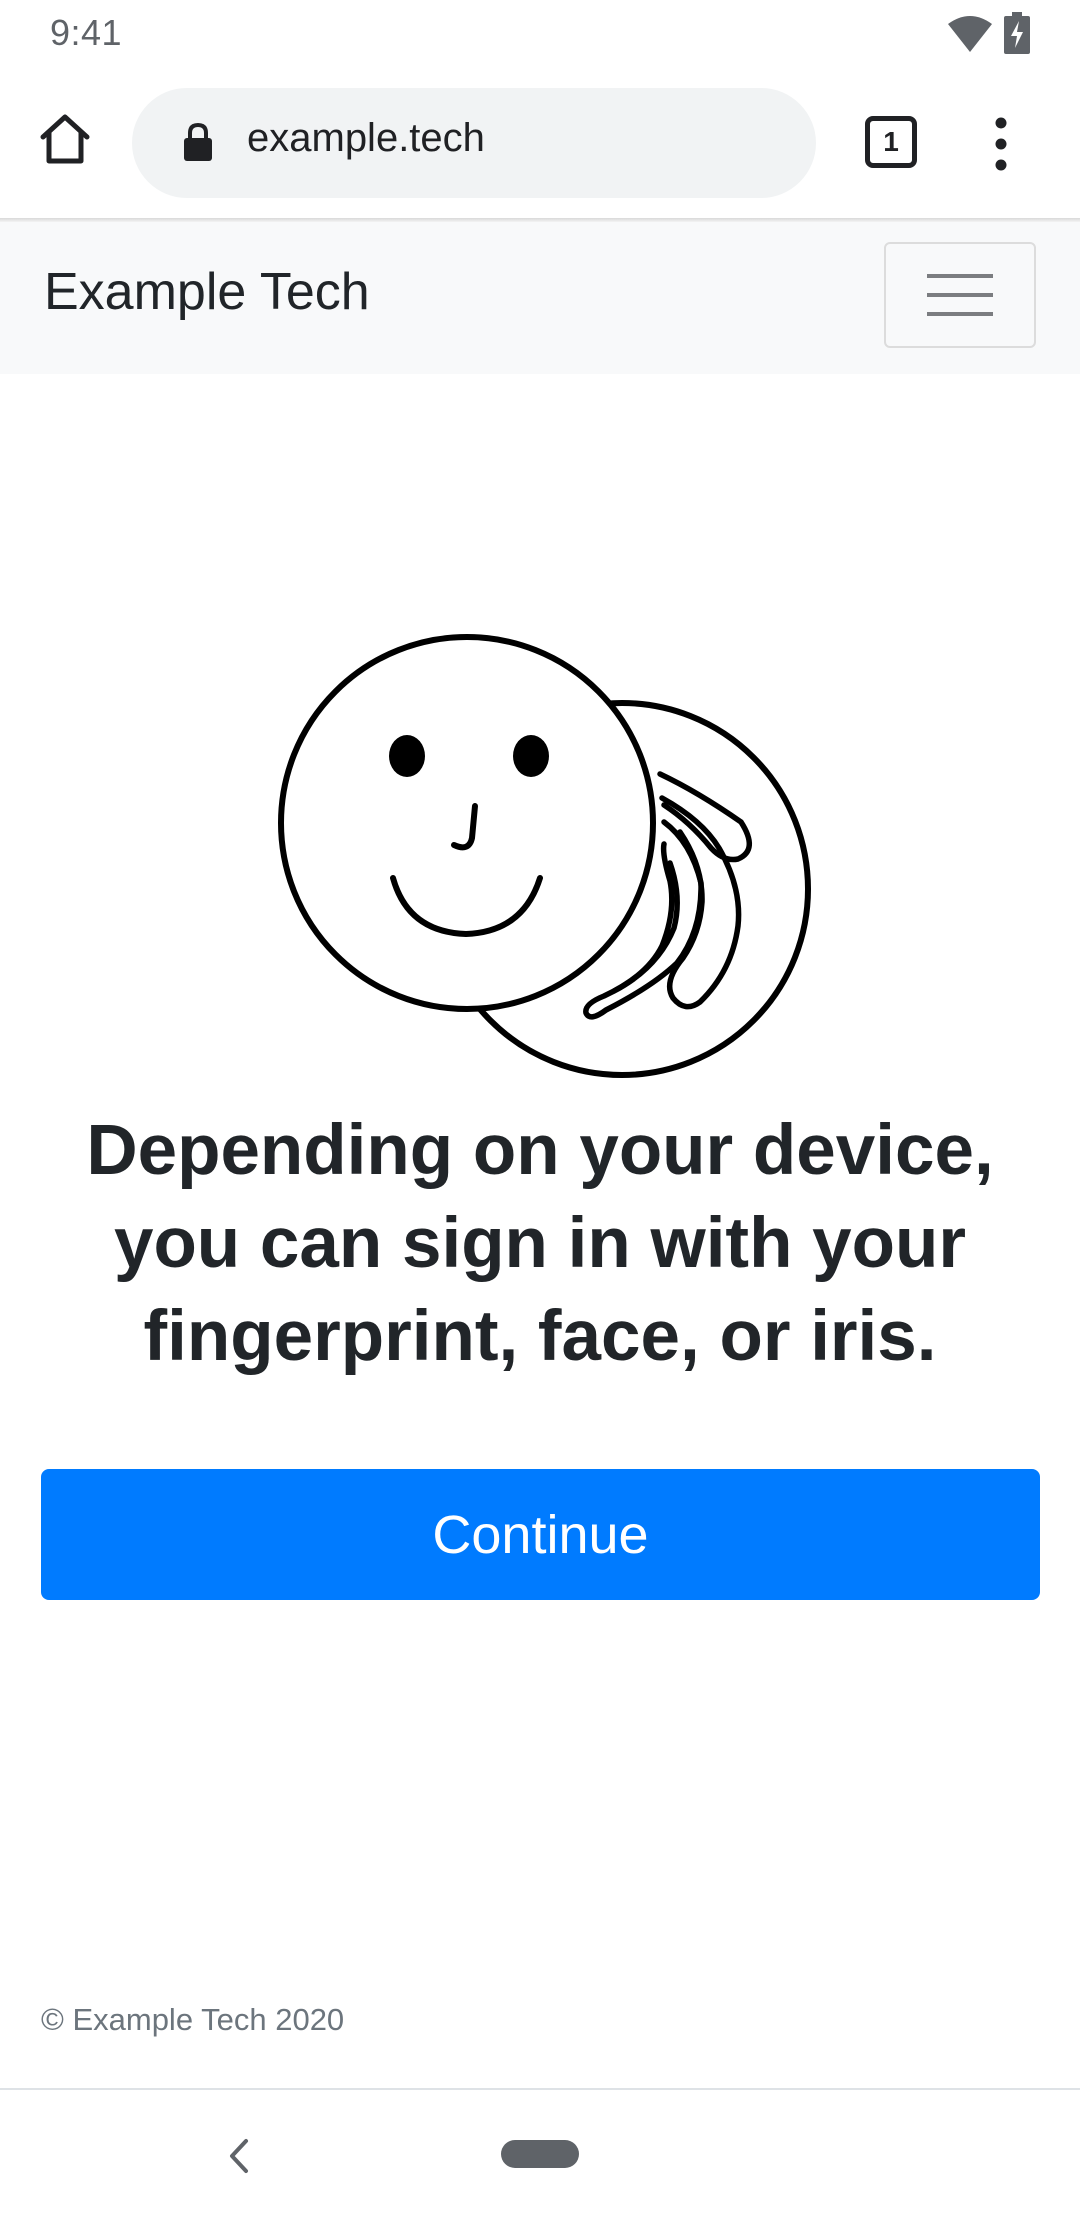 The image size is (1080, 2220). I want to click on tab-count: 1, so click(891, 141).